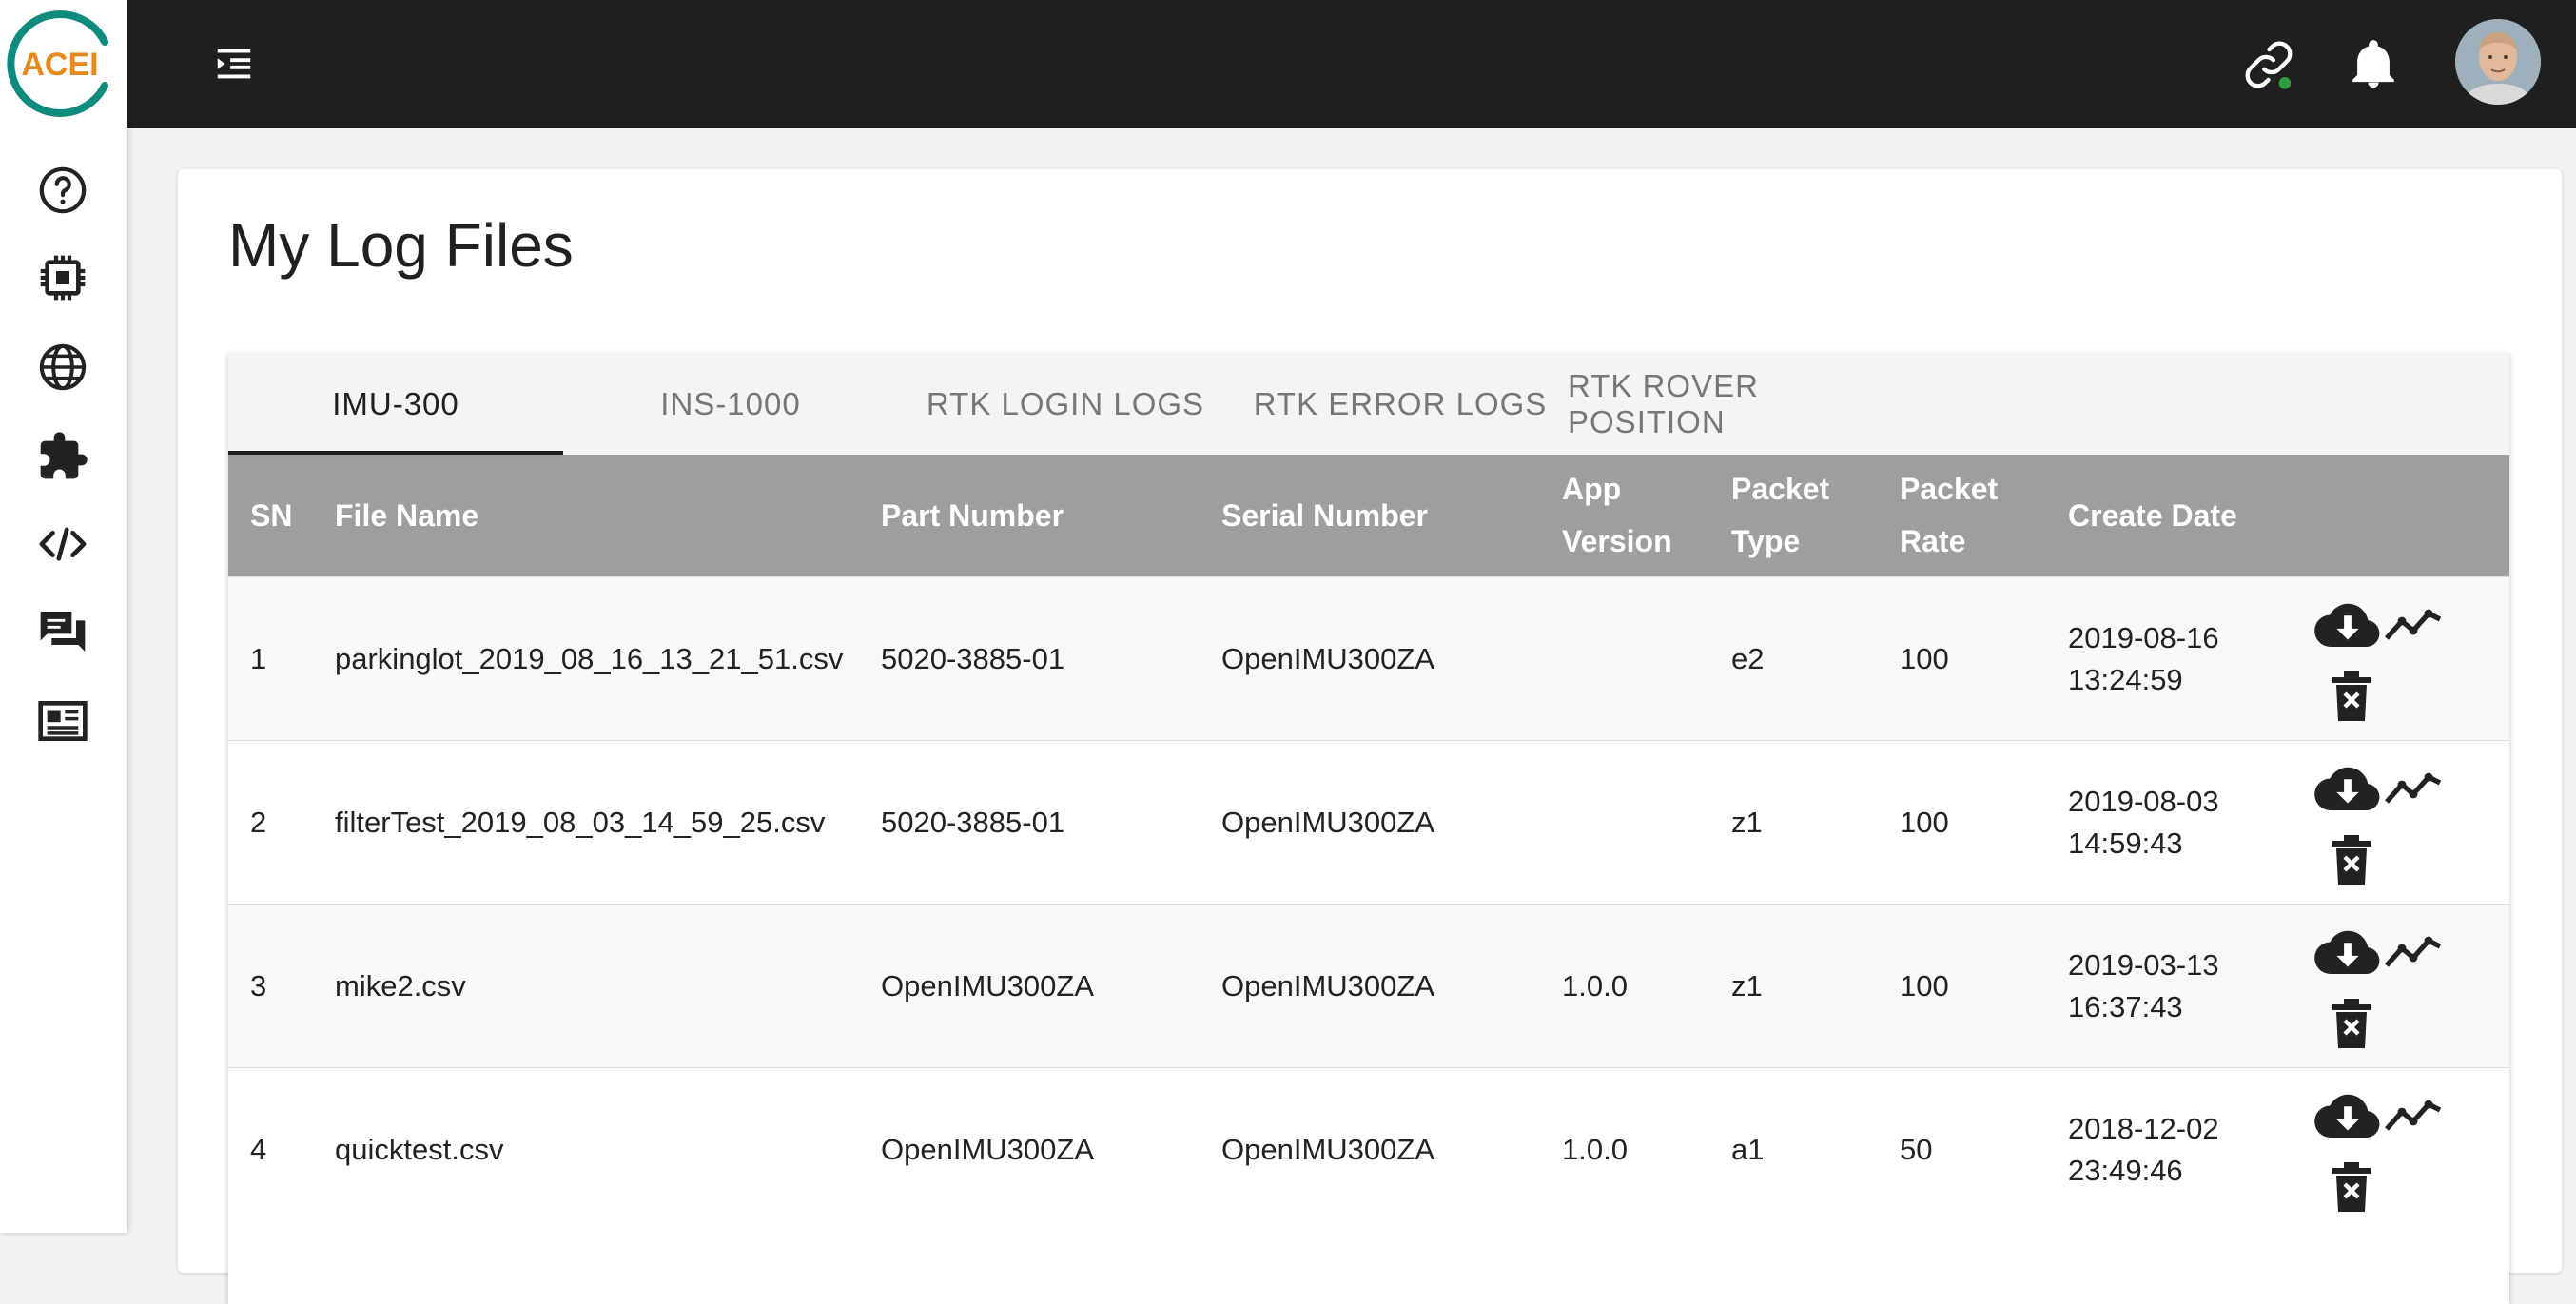 This screenshot has height=1304, width=2576. What do you see at coordinates (271, 658) in the screenshot?
I see `cell-sn: 1` at bounding box center [271, 658].